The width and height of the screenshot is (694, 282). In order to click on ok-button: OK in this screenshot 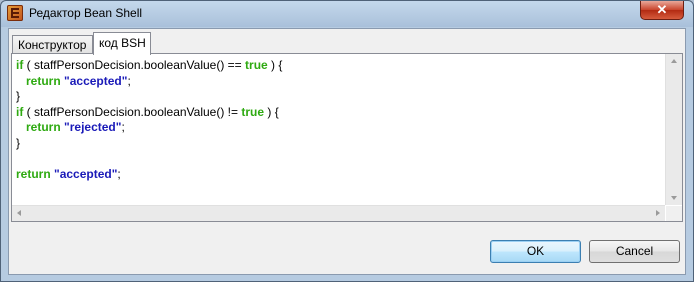, I will do `click(535, 251)`.